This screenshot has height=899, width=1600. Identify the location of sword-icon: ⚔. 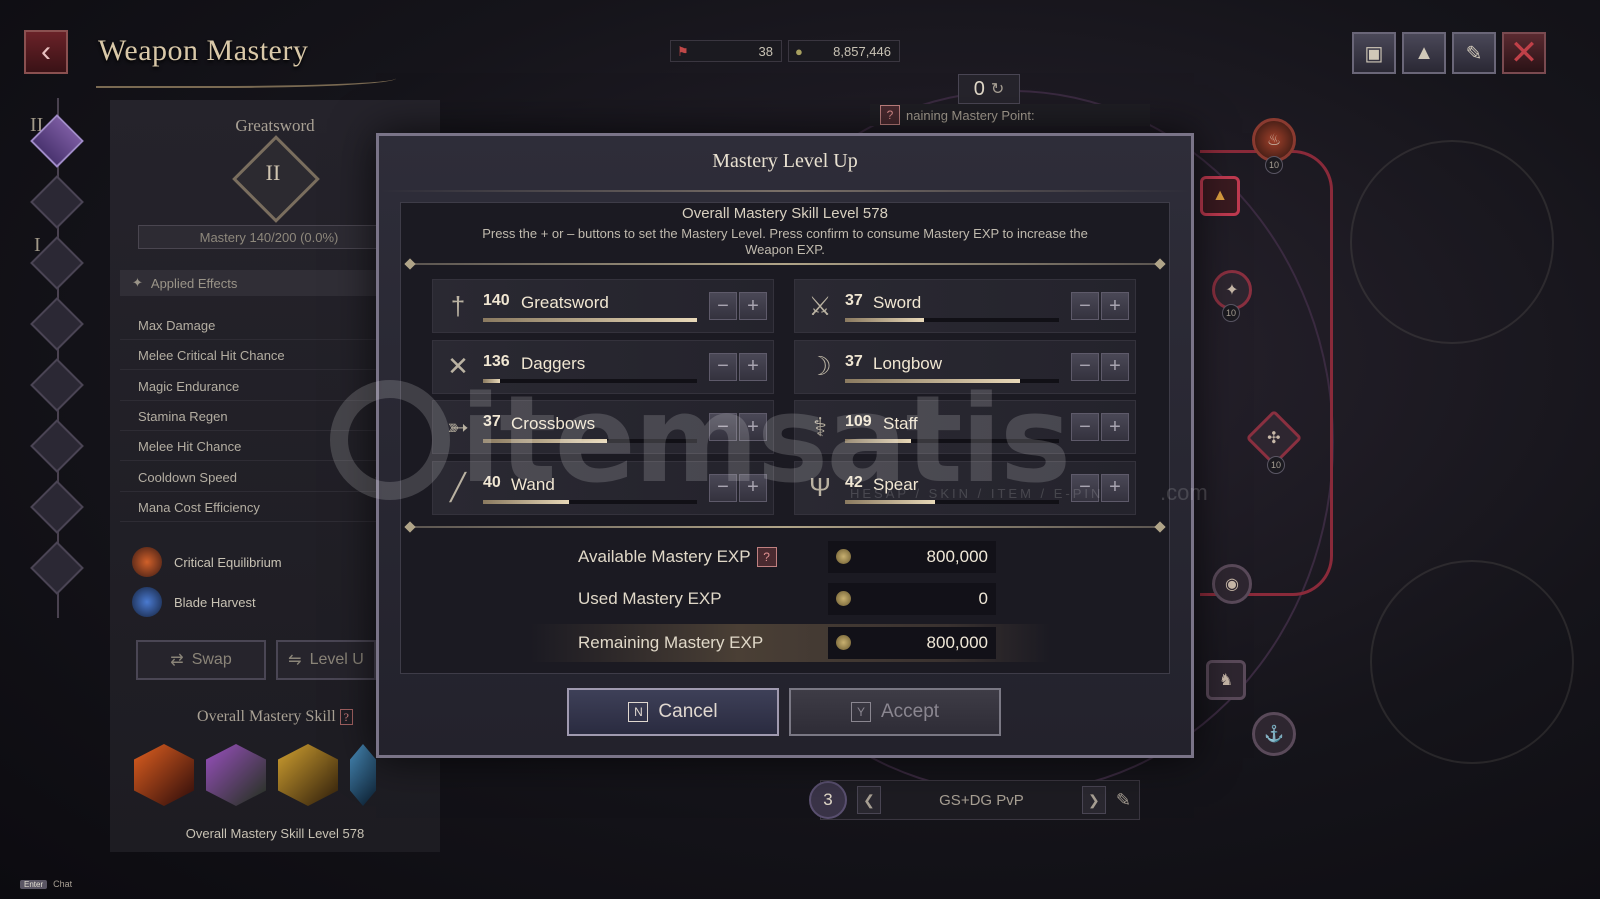
(820, 305).